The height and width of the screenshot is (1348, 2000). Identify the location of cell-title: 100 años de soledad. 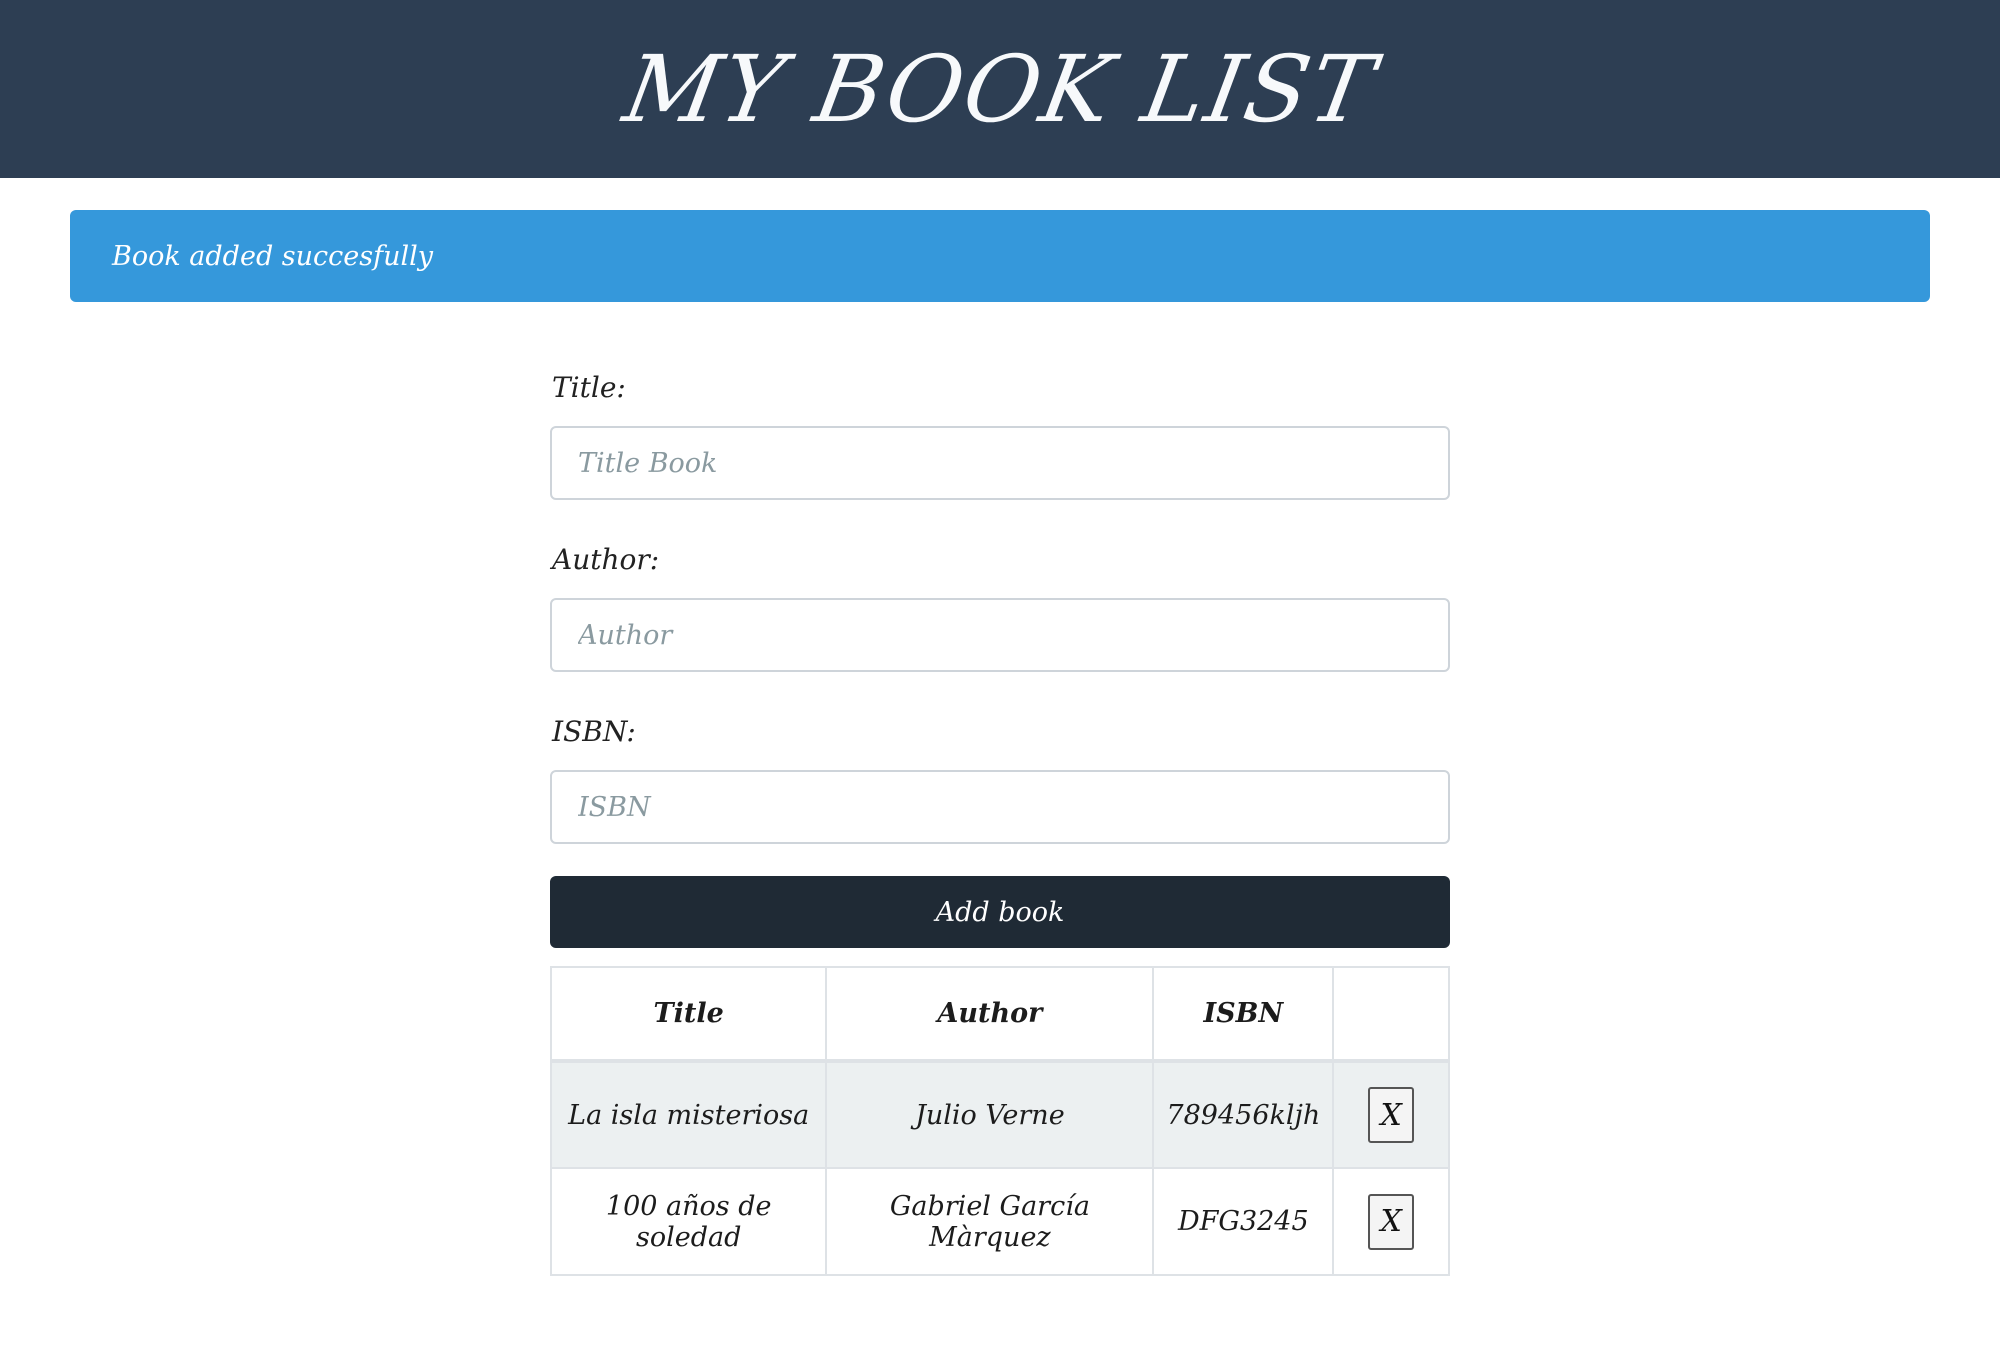
(688, 1221).